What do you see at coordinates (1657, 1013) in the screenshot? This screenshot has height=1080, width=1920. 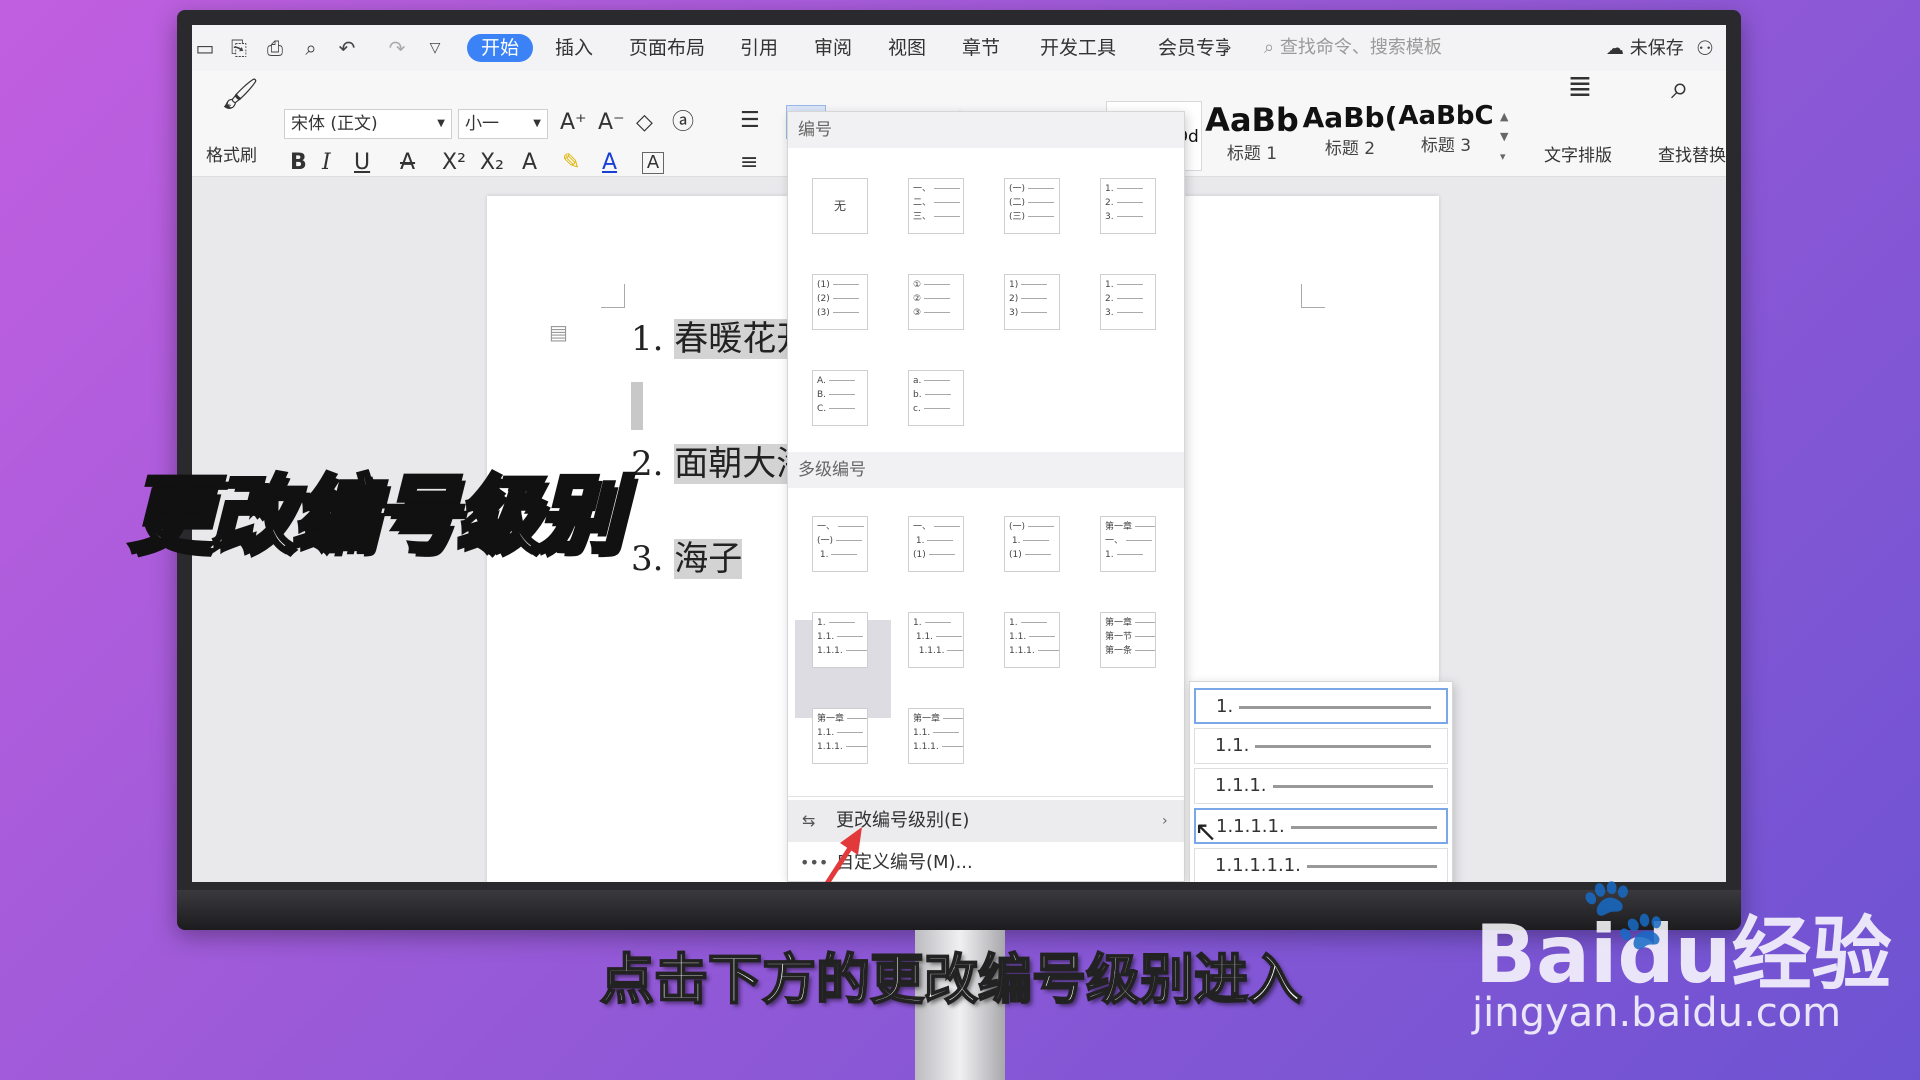 I see `watermark-url: jingyan.baidu.com` at bounding box center [1657, 1013].